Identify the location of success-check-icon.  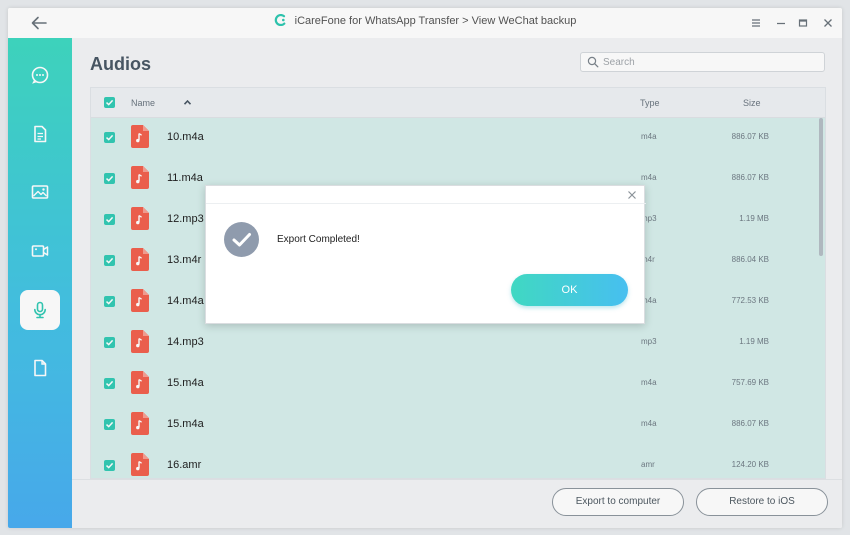
(241, 239).